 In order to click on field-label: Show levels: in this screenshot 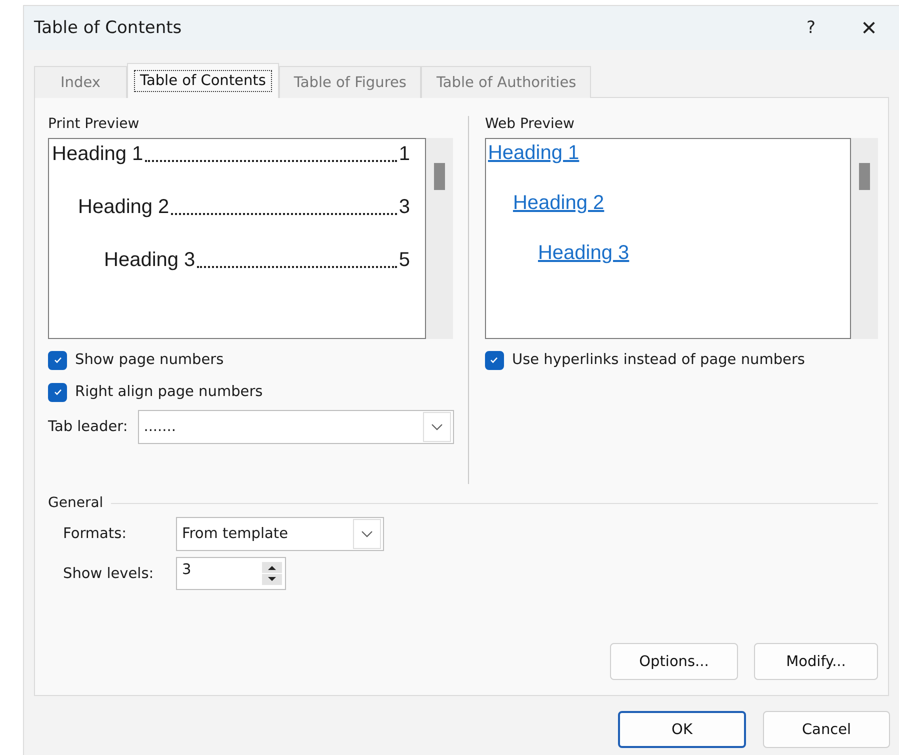, I will do `click(109, 574)`.